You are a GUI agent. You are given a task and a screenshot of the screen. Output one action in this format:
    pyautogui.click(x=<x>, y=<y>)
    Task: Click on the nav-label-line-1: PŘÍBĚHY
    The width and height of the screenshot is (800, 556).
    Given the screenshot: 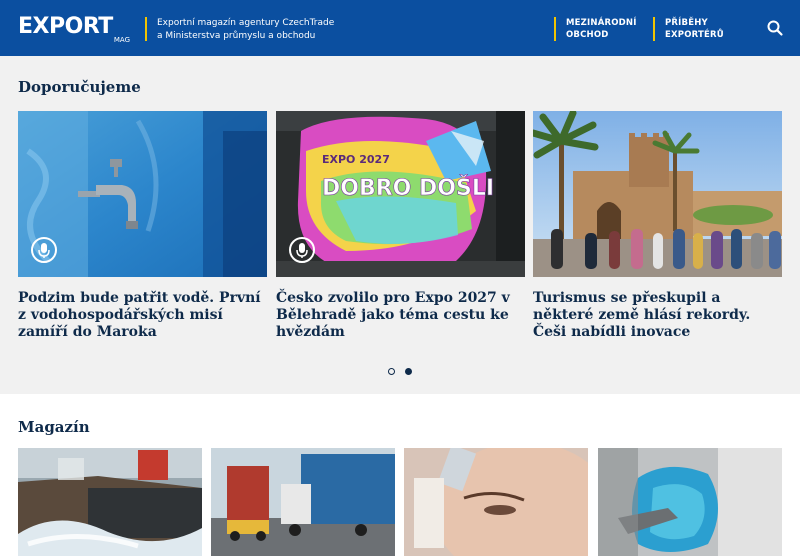 What is the action you would take?
    pyautogui.click(x=686, y=23)
    